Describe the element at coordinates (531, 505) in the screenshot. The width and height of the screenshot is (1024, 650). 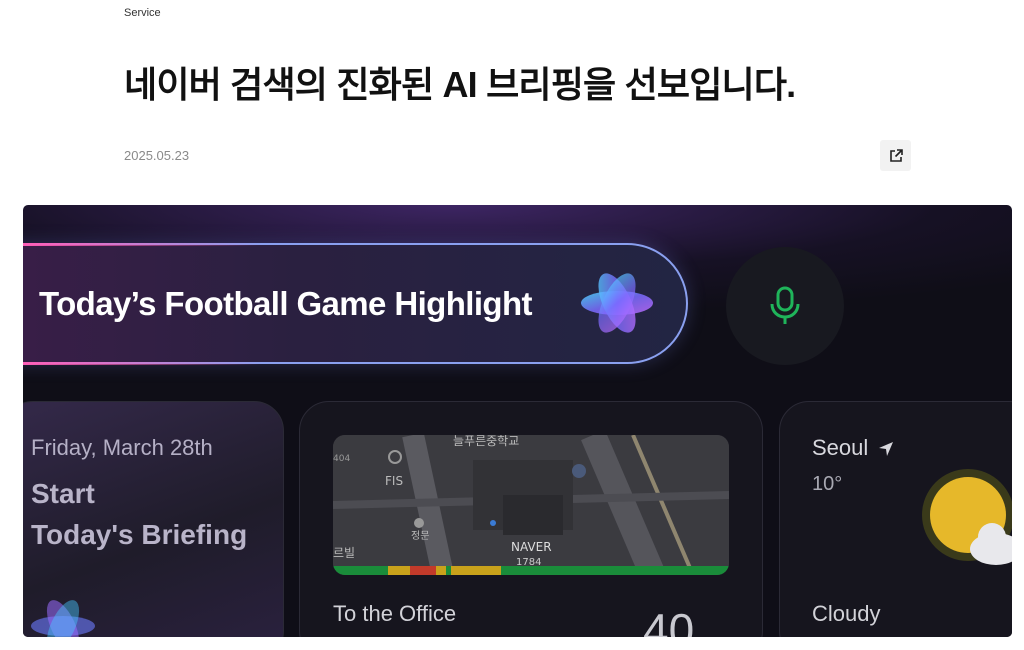
I see `commute-map: 늘푸른중학교 FIS 정문 르빌 404 NAVER 1784` at that location.